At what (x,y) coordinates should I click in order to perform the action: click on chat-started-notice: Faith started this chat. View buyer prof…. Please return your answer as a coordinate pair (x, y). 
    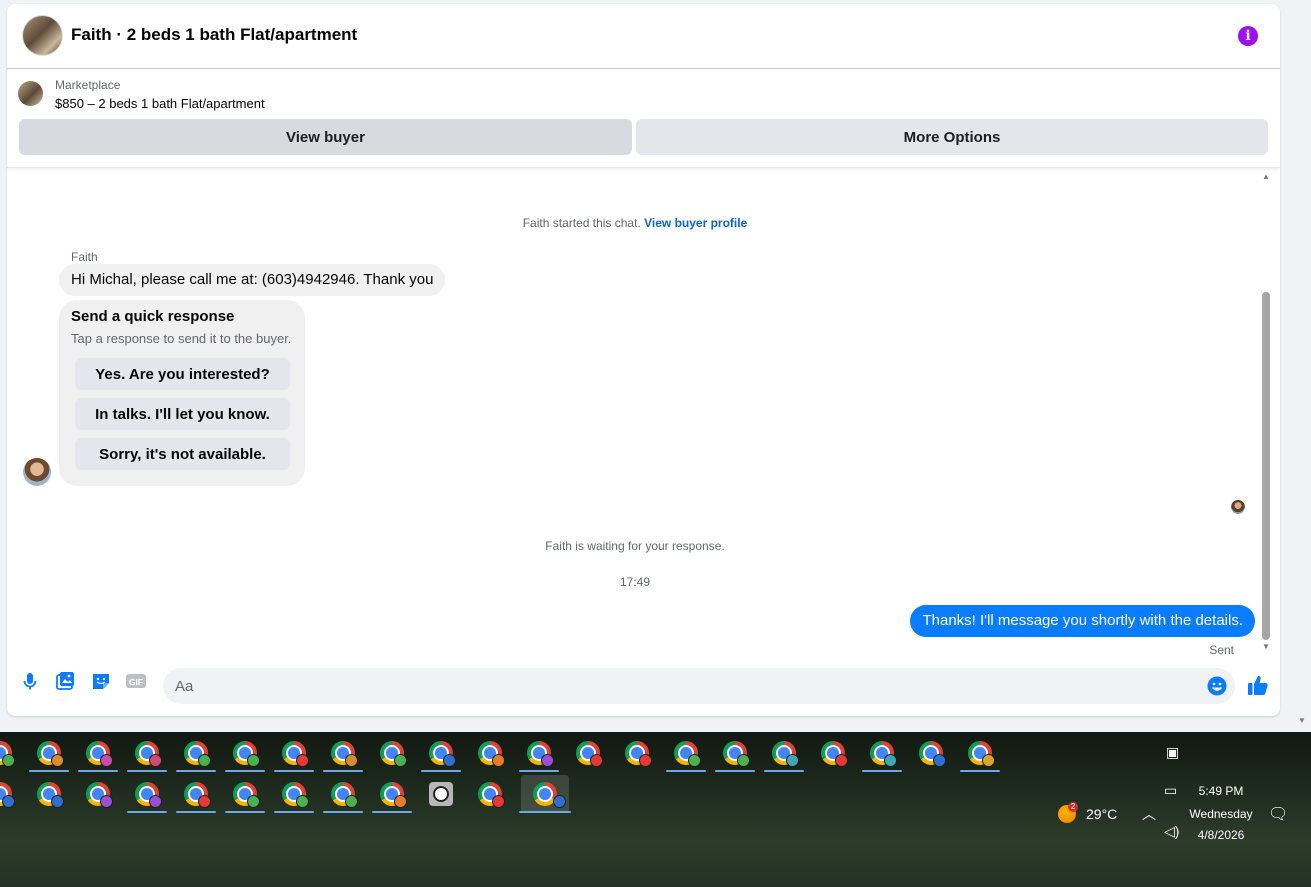
    Looking at the image, I should click on (635, 223).